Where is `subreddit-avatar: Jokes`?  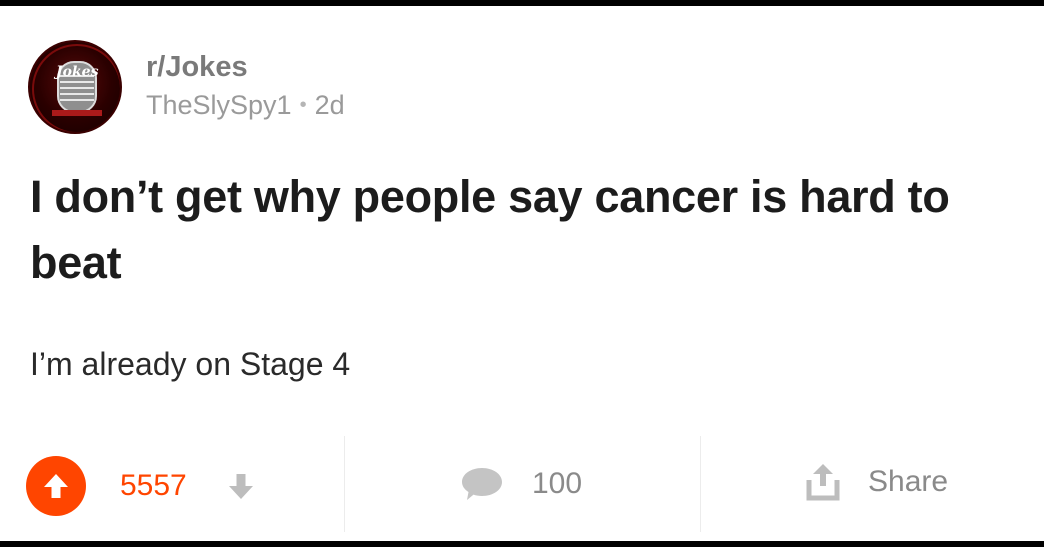
subreddit-avatar: Jokes is located at coordinates (75, 87).